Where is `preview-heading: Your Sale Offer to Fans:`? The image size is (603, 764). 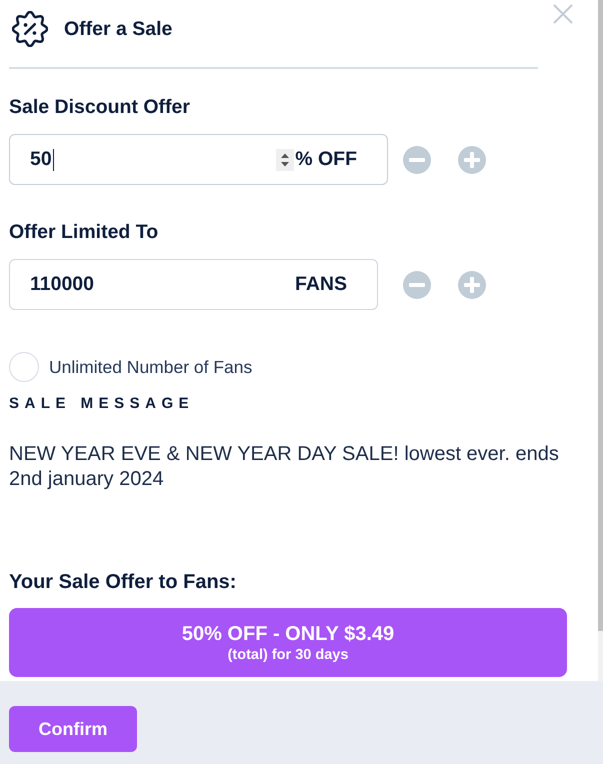 preview-heading: Your Sale Offer to Fans: is located at coordinates (122, 582).